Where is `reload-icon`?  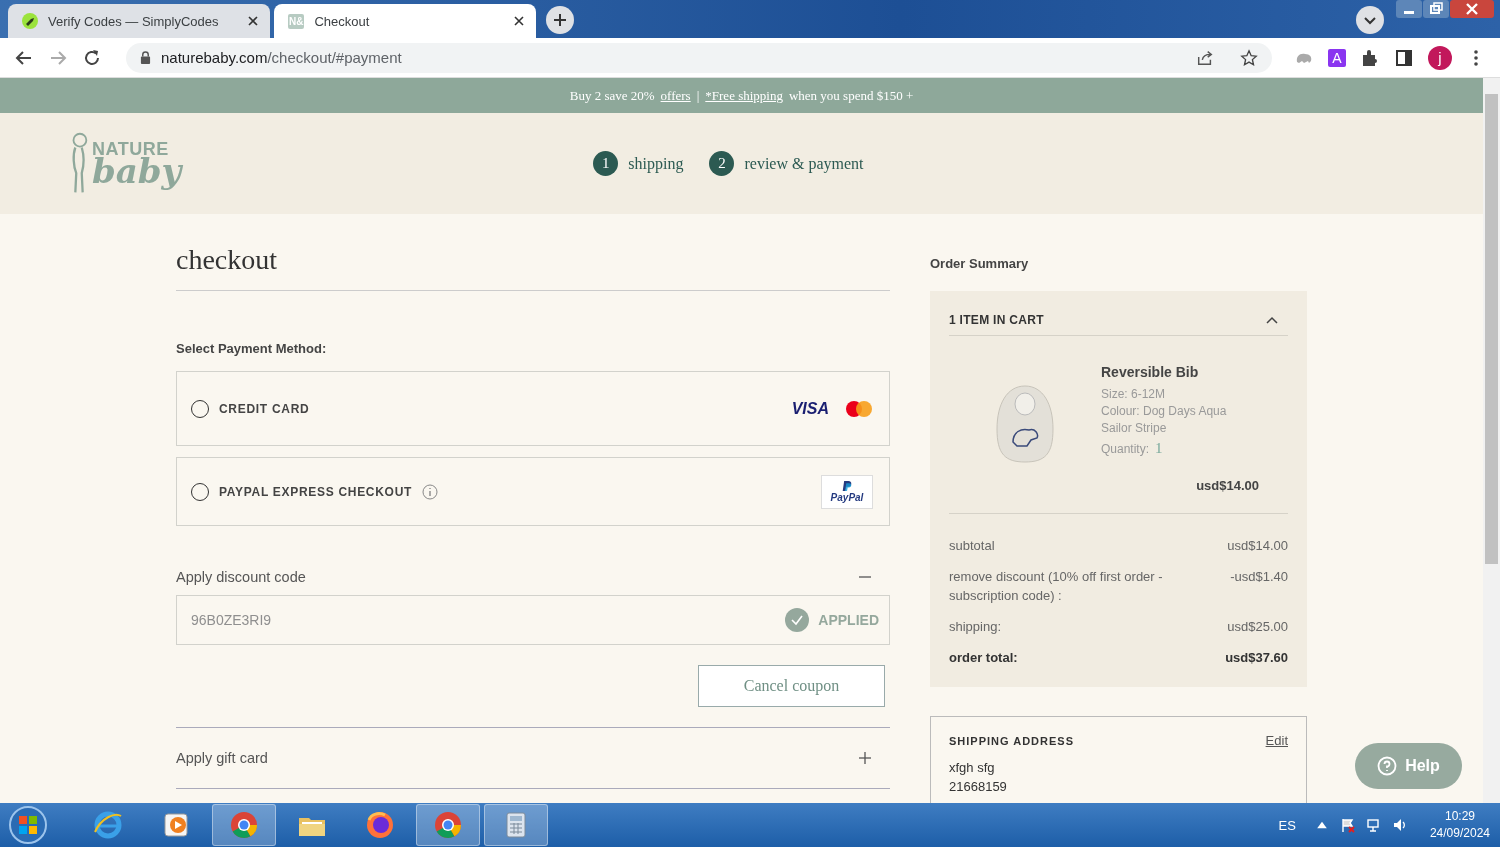
reload-icon is located at coordinates (92, 57).